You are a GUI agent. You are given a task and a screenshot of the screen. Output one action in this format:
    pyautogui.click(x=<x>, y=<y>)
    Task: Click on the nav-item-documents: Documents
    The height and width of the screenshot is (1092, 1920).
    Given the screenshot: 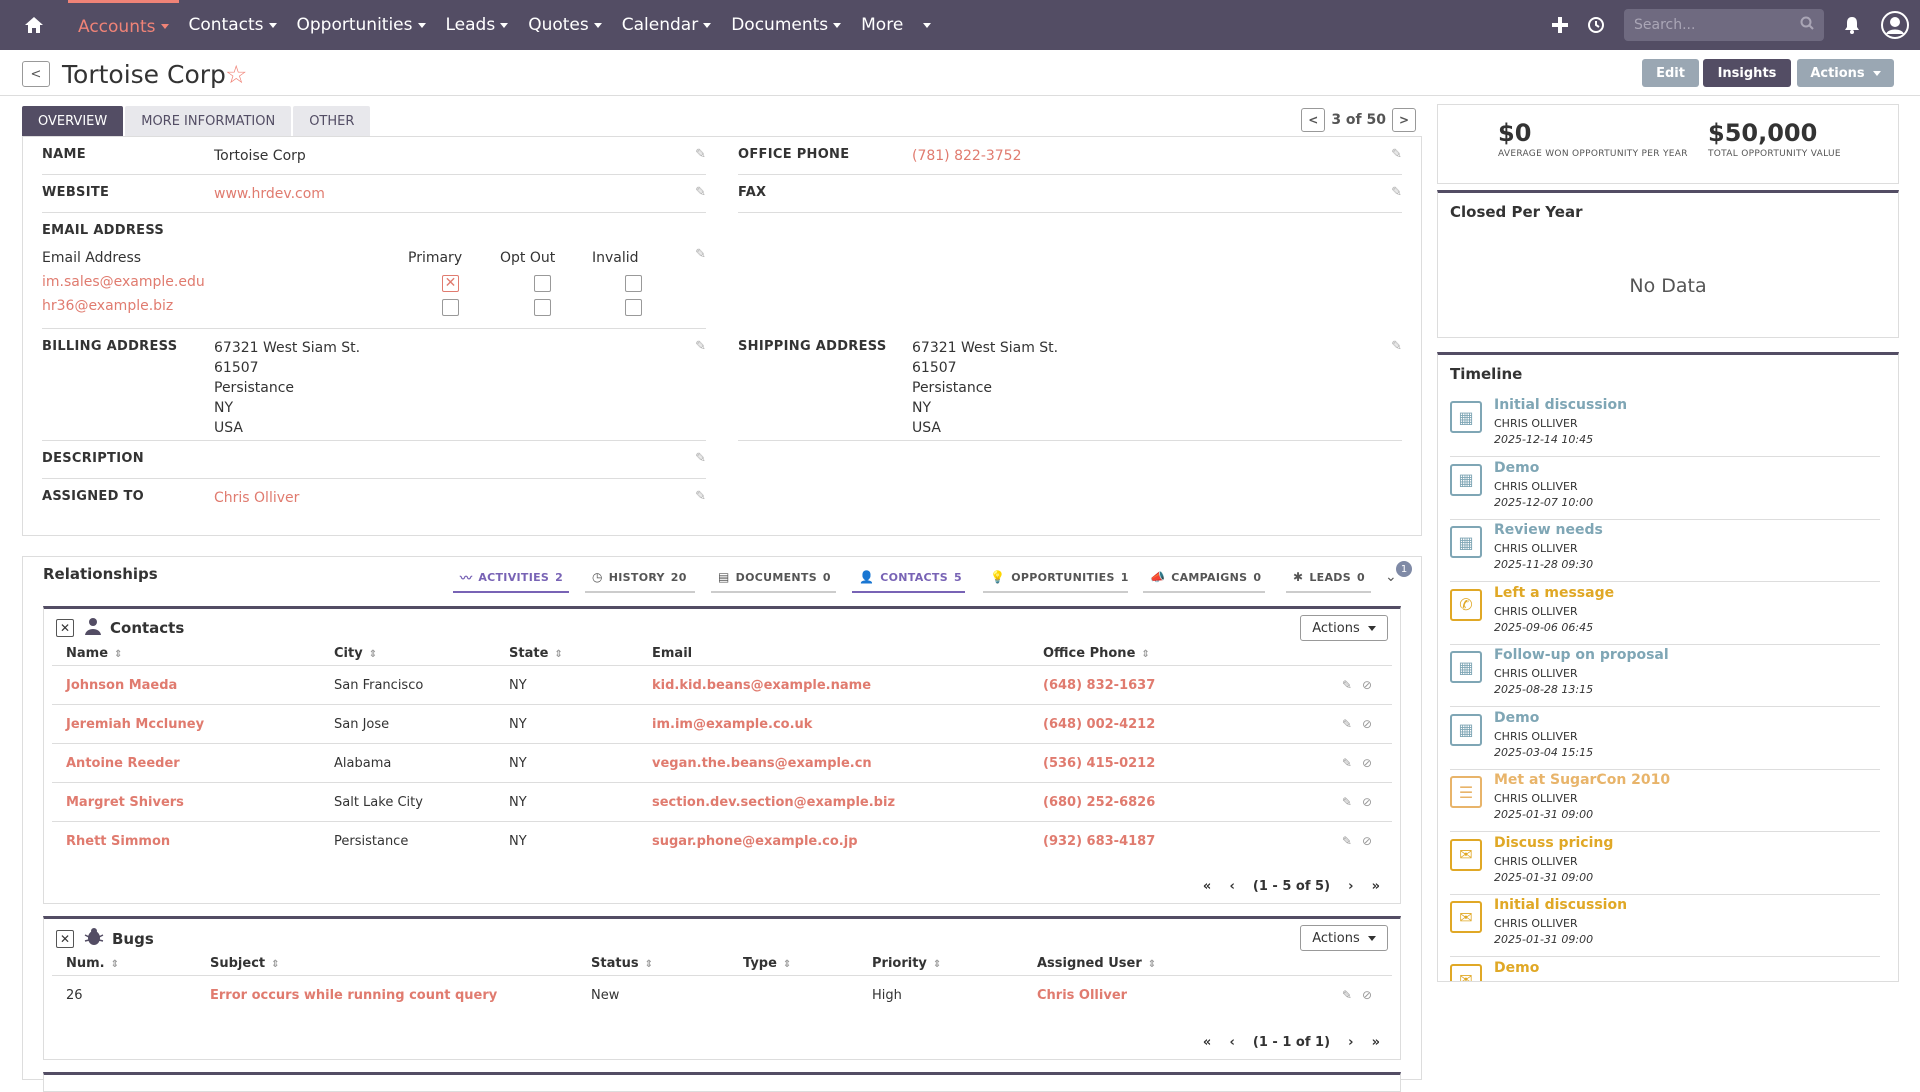 What is the action you would take?
    pyautogui.click(x=786, y=25)
    